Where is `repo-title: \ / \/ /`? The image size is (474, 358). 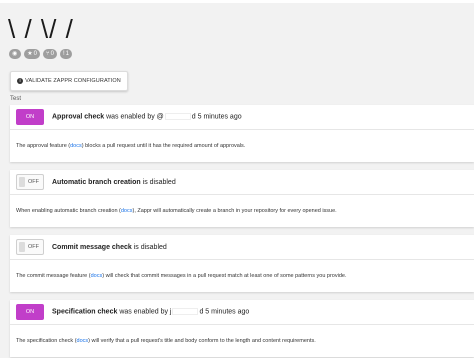
repo-title: \ / \/ / is located at coordinates (41, 29).